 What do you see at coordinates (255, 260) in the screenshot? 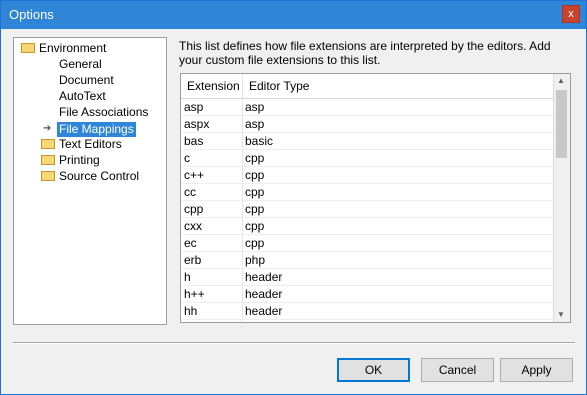
I see `editor-type-cell: php` at bounding box center [255, 260].